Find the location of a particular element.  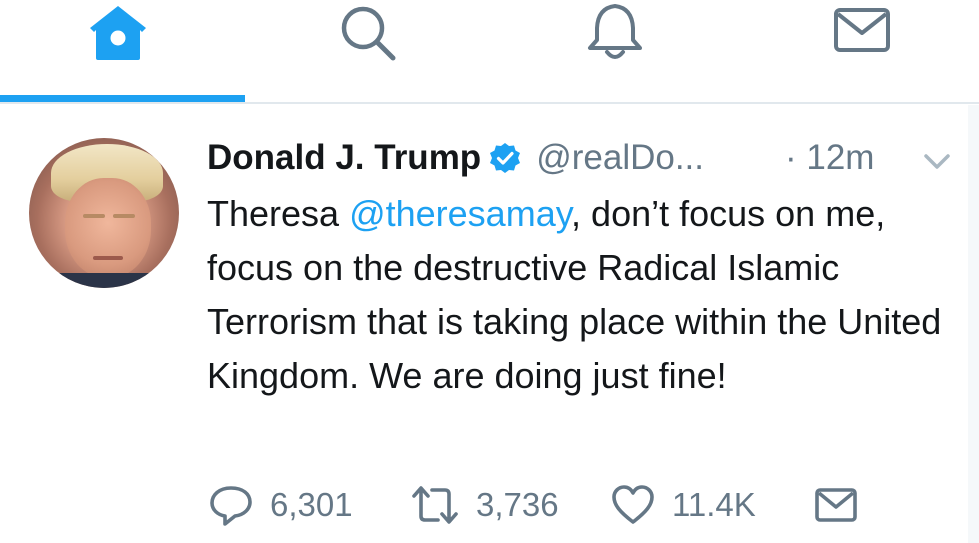

reply-button: 6,301 is located at coordinates (280, 505).